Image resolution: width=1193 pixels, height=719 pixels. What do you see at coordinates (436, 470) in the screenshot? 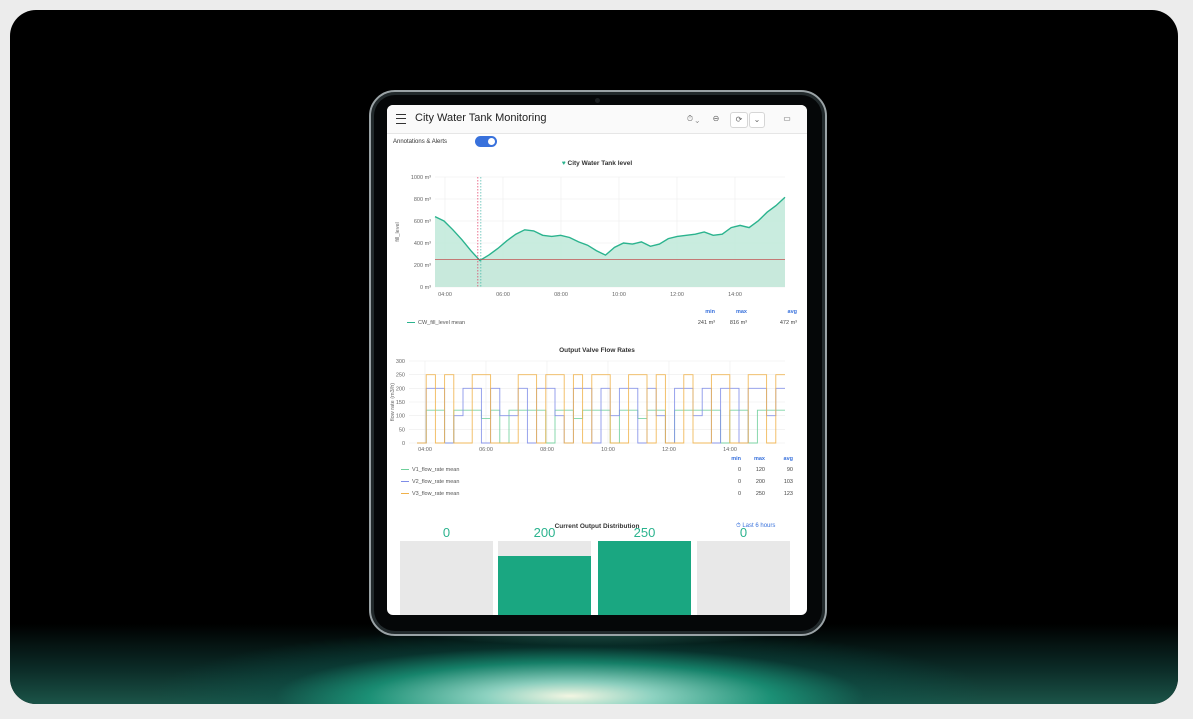
I see `legend-label: V1_flow_rate mean` at bounding box center [436, 470].